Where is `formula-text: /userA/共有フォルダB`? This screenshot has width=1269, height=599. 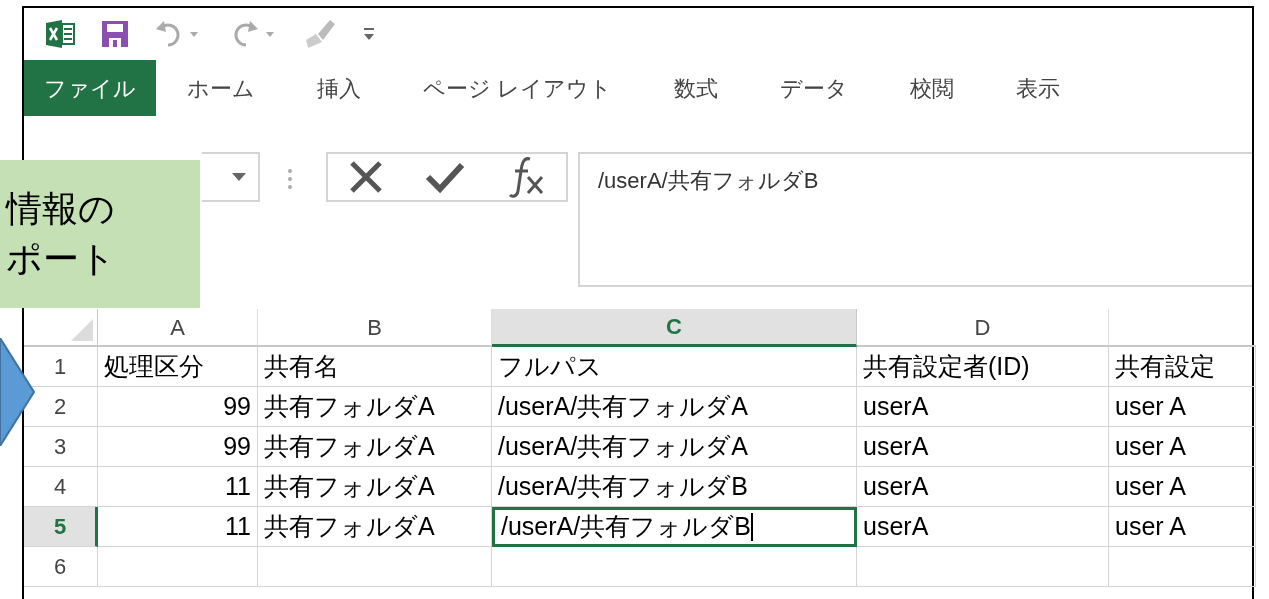
formula-text: /userA/共有フォルダB is located at coordinates (708, 180).